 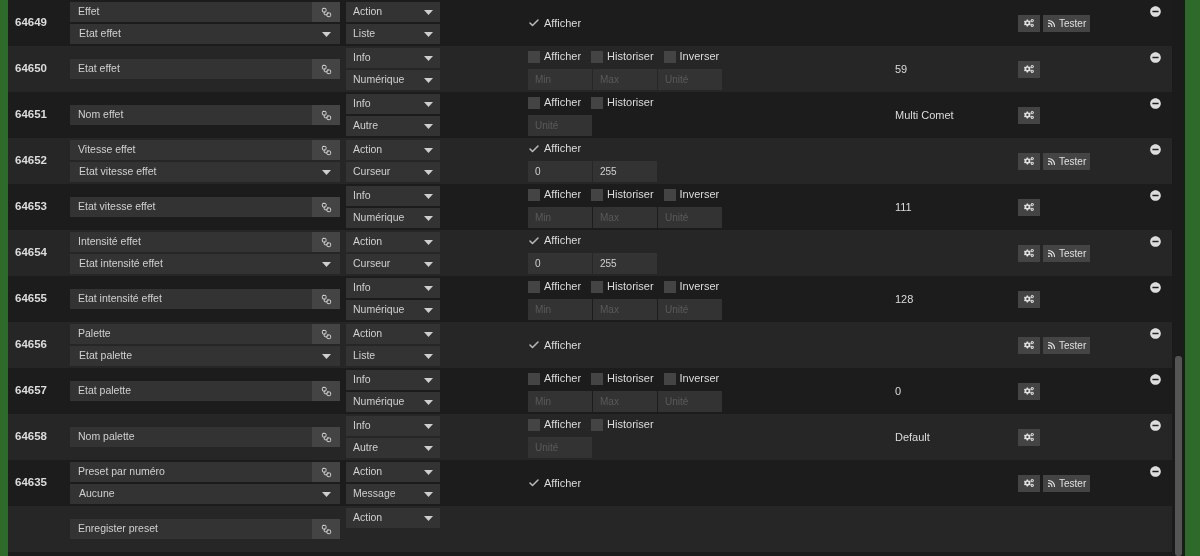 I want to click on name-field: Effet, so click(x=191, y=12).